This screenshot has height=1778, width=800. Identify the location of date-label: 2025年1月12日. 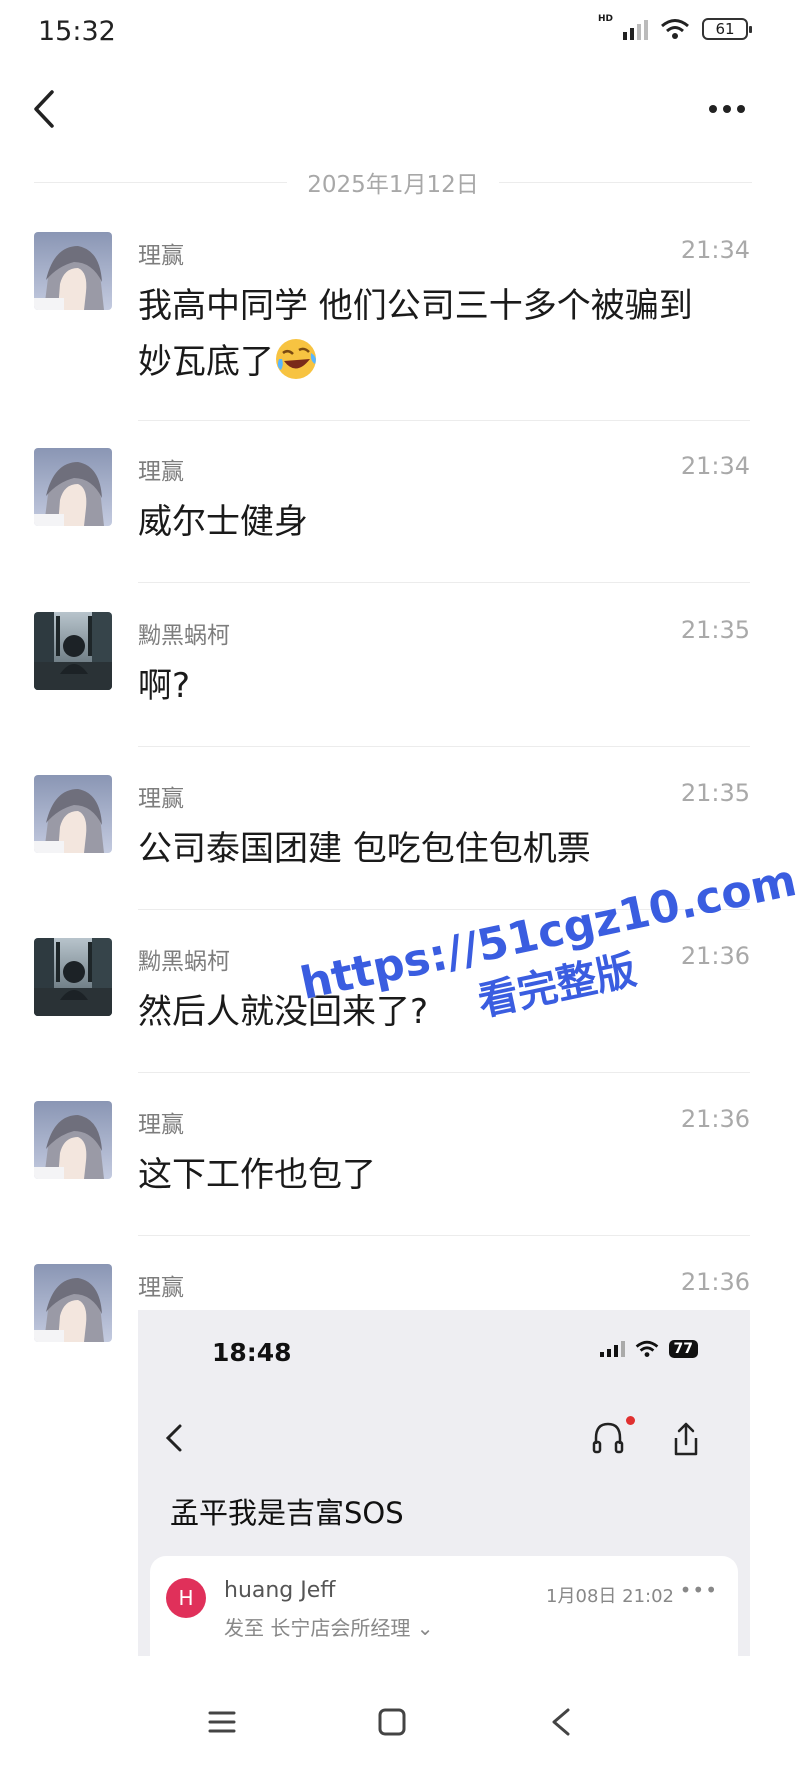
(393, 185).